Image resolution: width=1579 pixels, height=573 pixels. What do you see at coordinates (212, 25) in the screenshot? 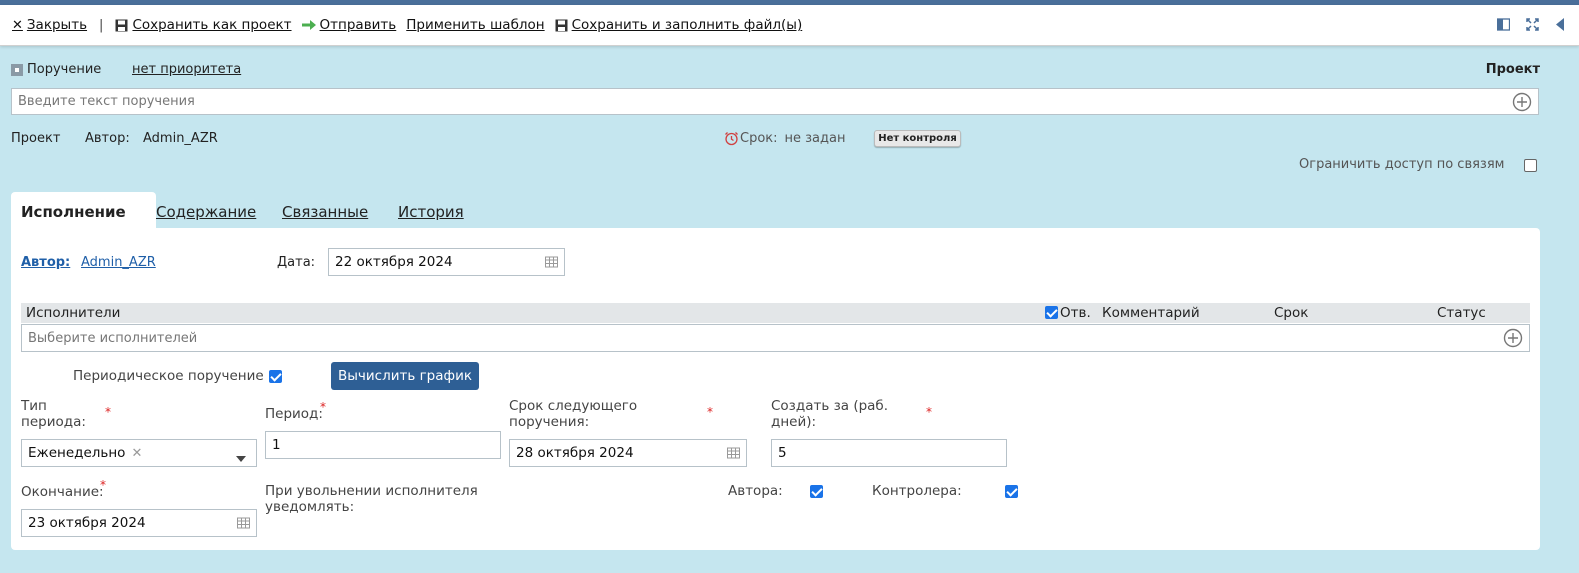
I see `save-as-project-label: Сохранить как проект` at bounding box center [212, 25].